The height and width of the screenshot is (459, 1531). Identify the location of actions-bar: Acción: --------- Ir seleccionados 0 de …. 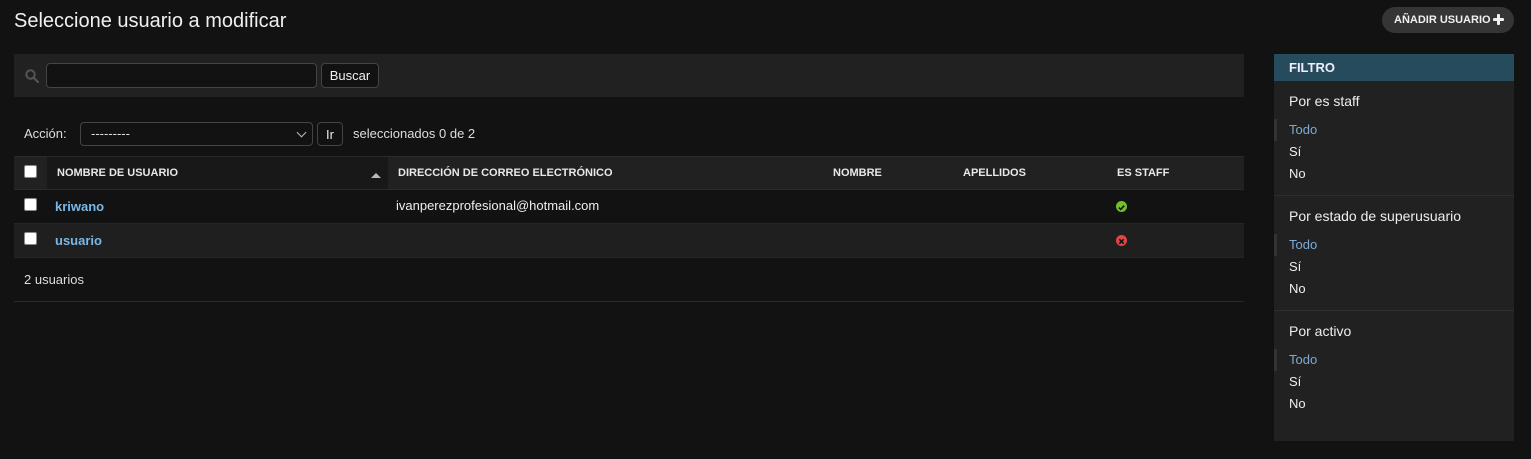
(364, 134).